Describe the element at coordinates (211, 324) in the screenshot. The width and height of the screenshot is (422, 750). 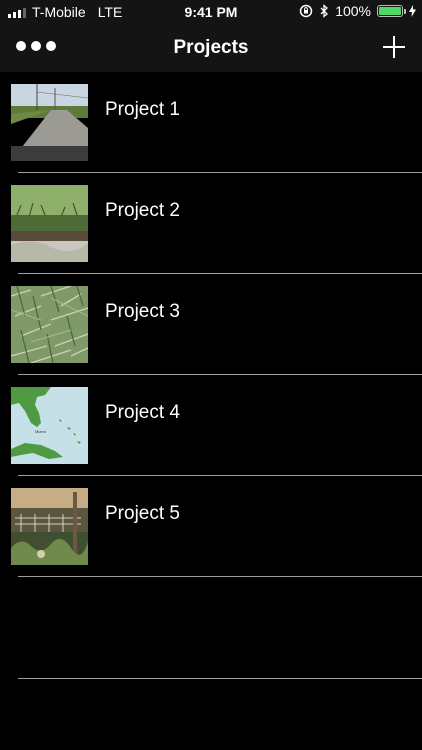
I see `project-row-3: Project 3` at that location.